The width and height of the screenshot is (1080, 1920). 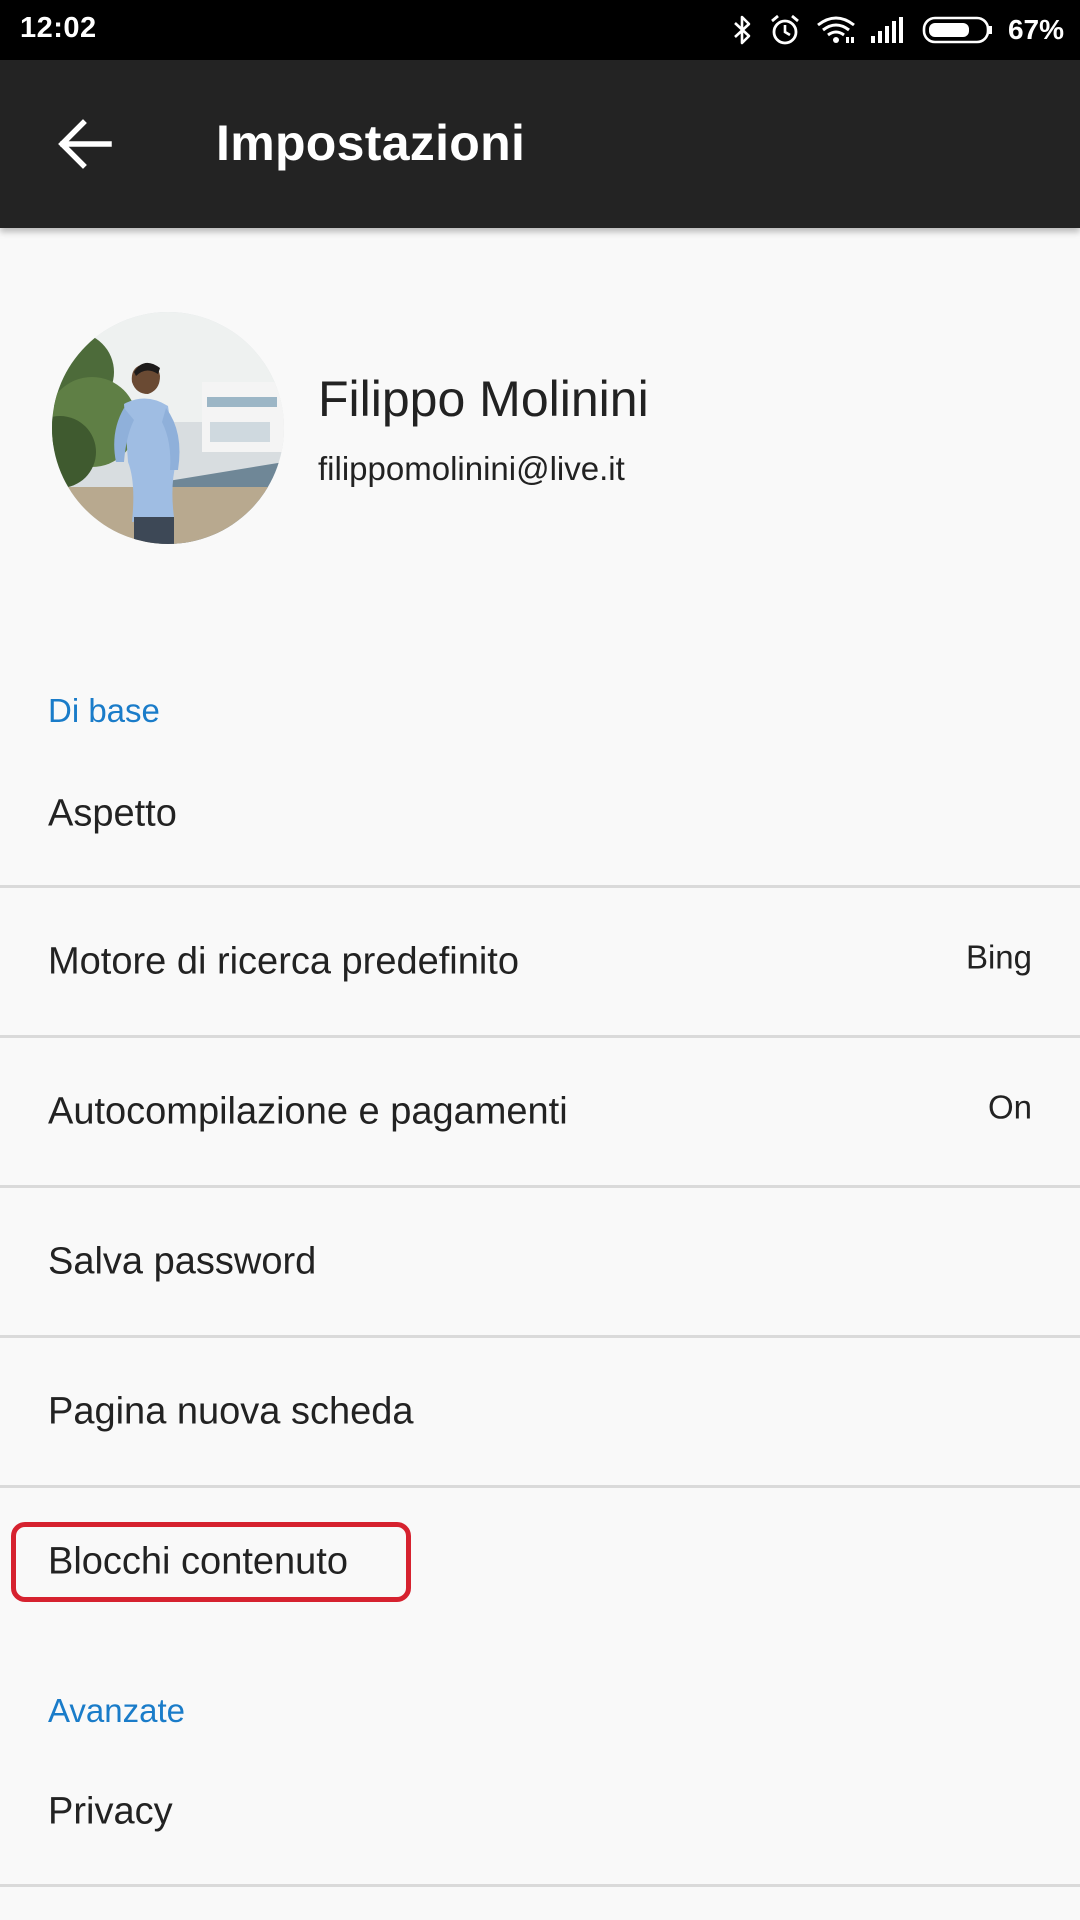 I want to click on settings-item-autofill: Autocompilazione e pagamenti On, so click(x=540, y=1112).